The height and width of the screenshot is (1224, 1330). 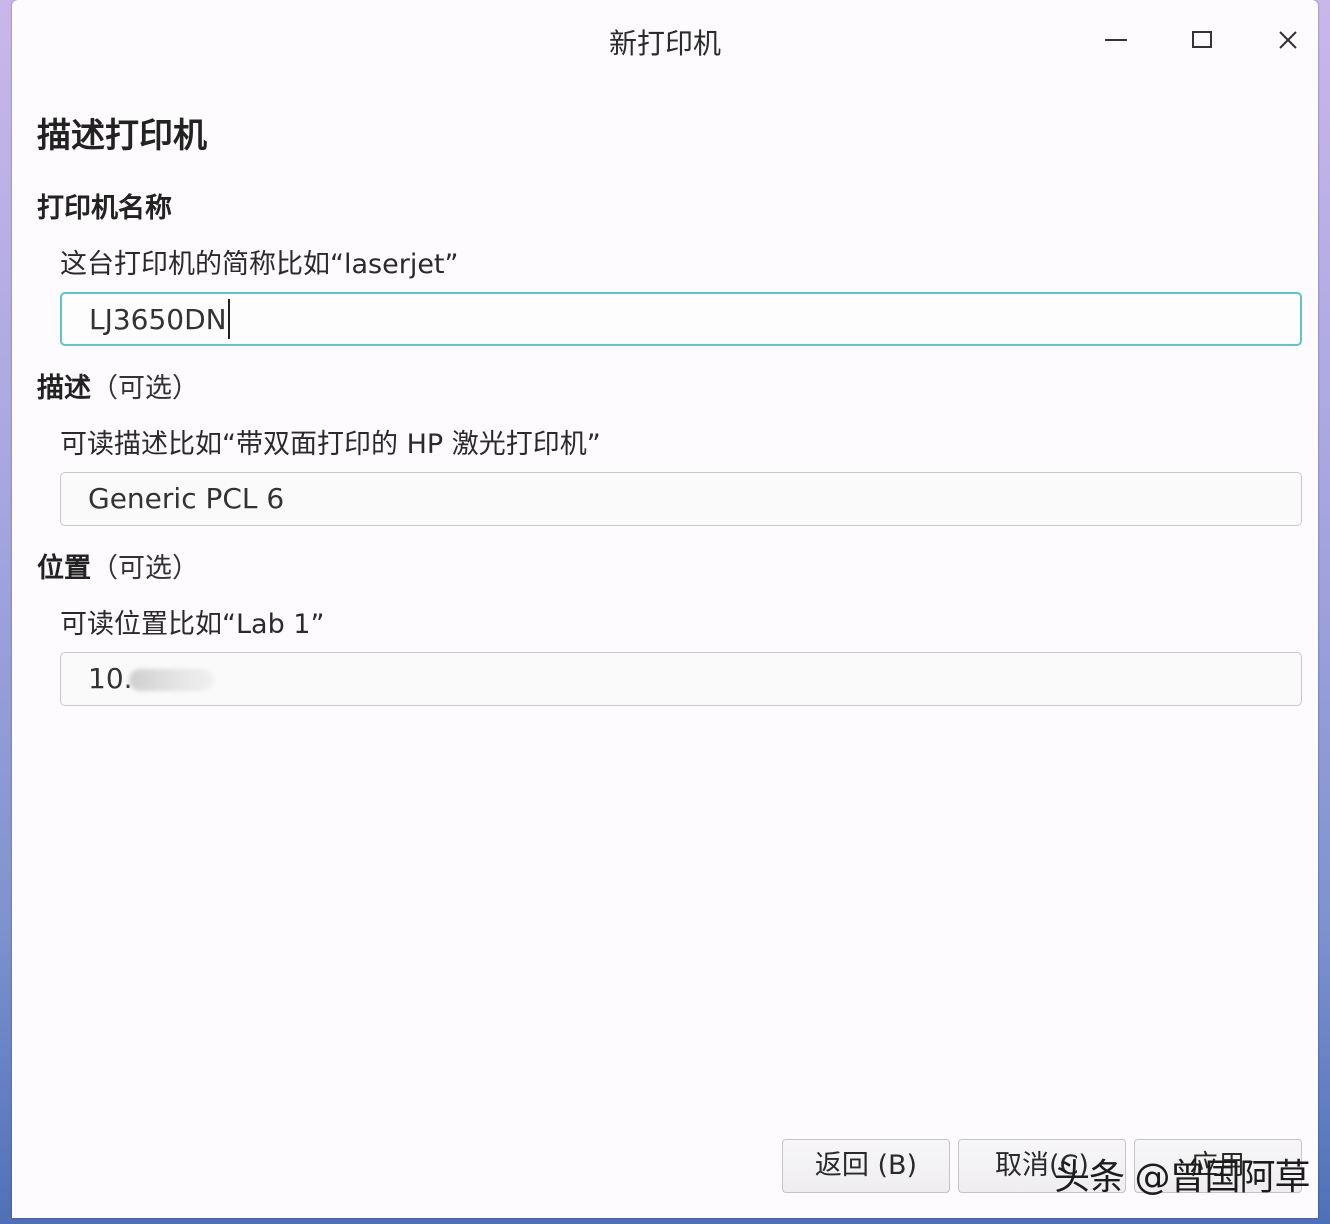 What do you see at coordinates (681, 499) in the screenshot?
I see `description-input: Generic PCL 6` at bounding box center [681, 499].